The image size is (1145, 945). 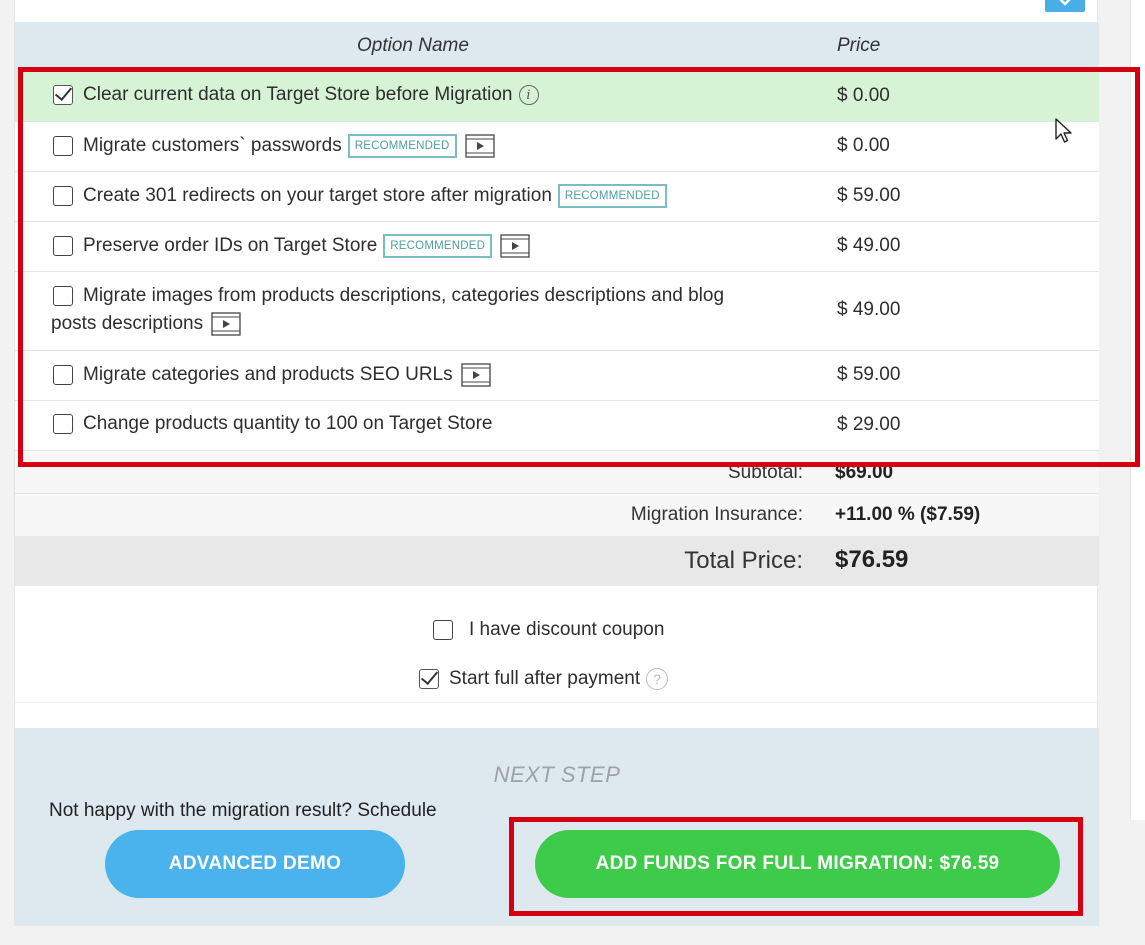 I want to click on info-icon: i, so click(x=528, y=95).